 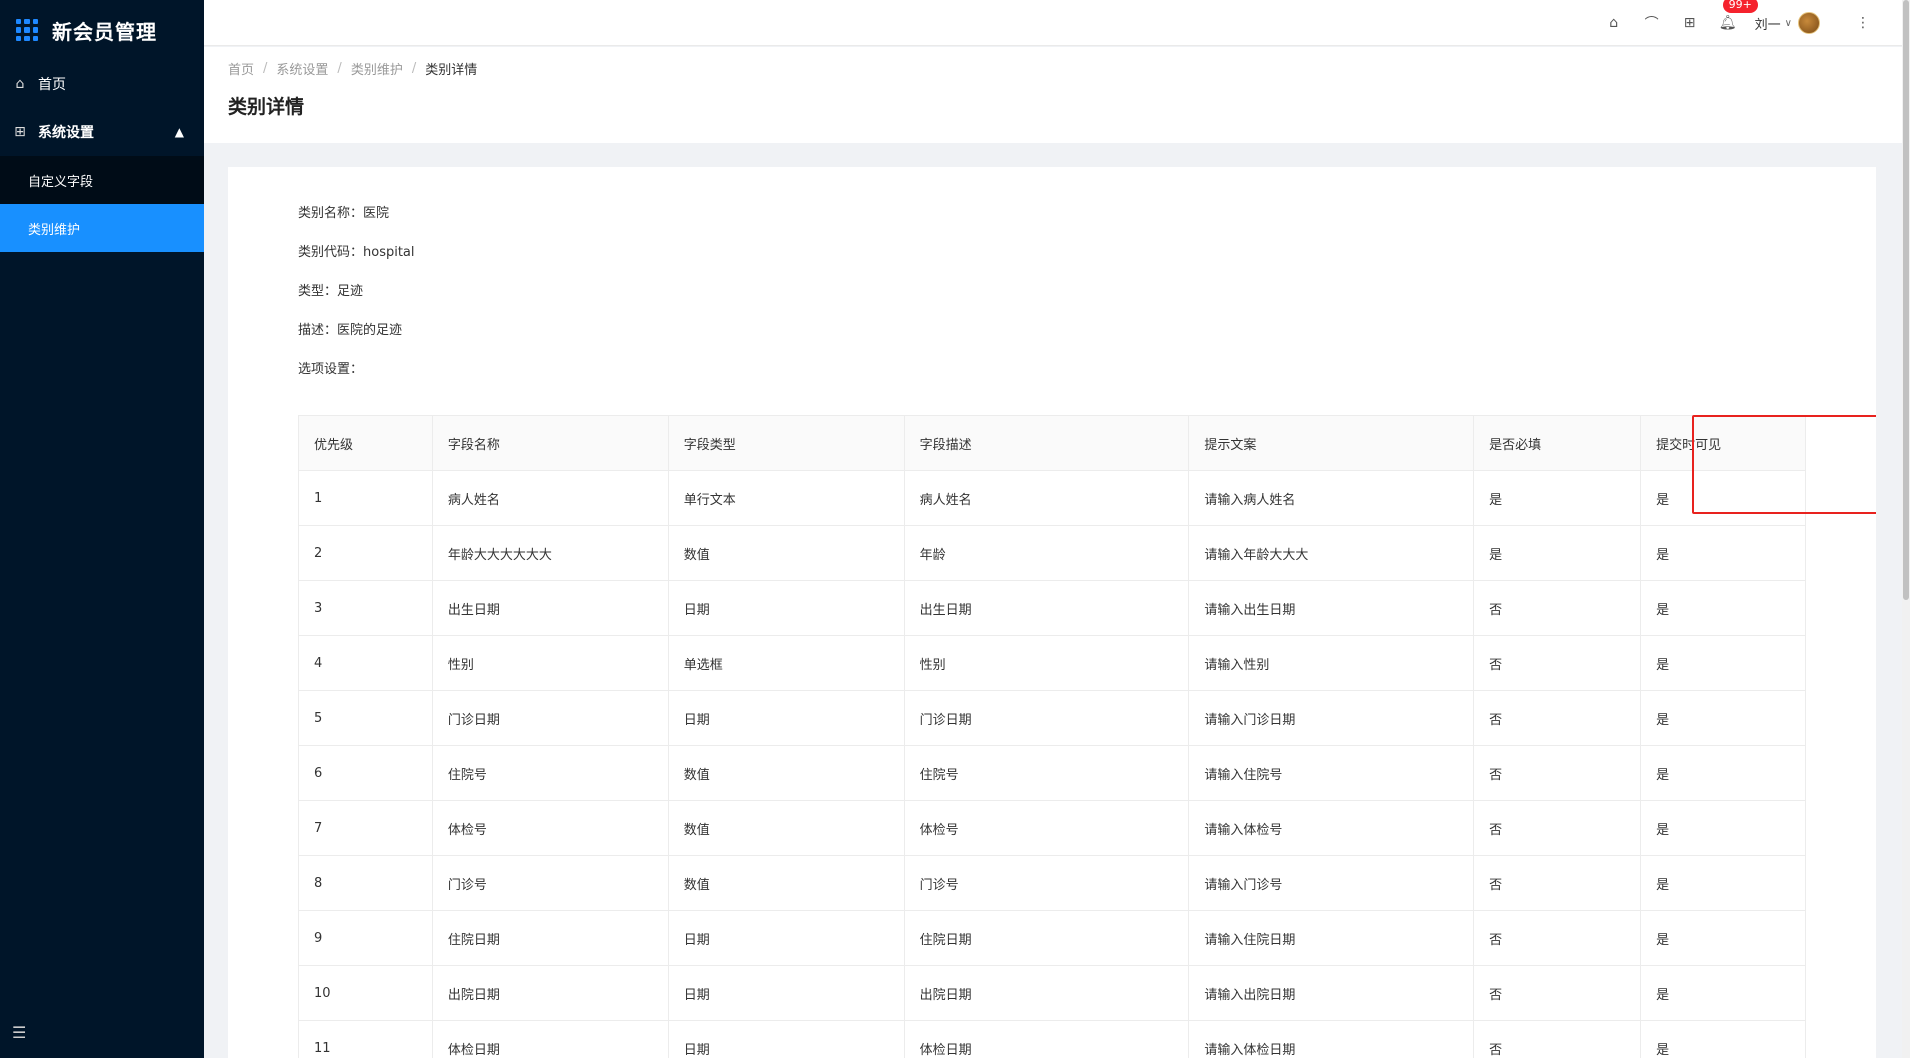 What do you see at coordinates (1331, 773) in the screenshot?
I see `table-cell: 请输入住院号` at bounding box center [1331, 773].